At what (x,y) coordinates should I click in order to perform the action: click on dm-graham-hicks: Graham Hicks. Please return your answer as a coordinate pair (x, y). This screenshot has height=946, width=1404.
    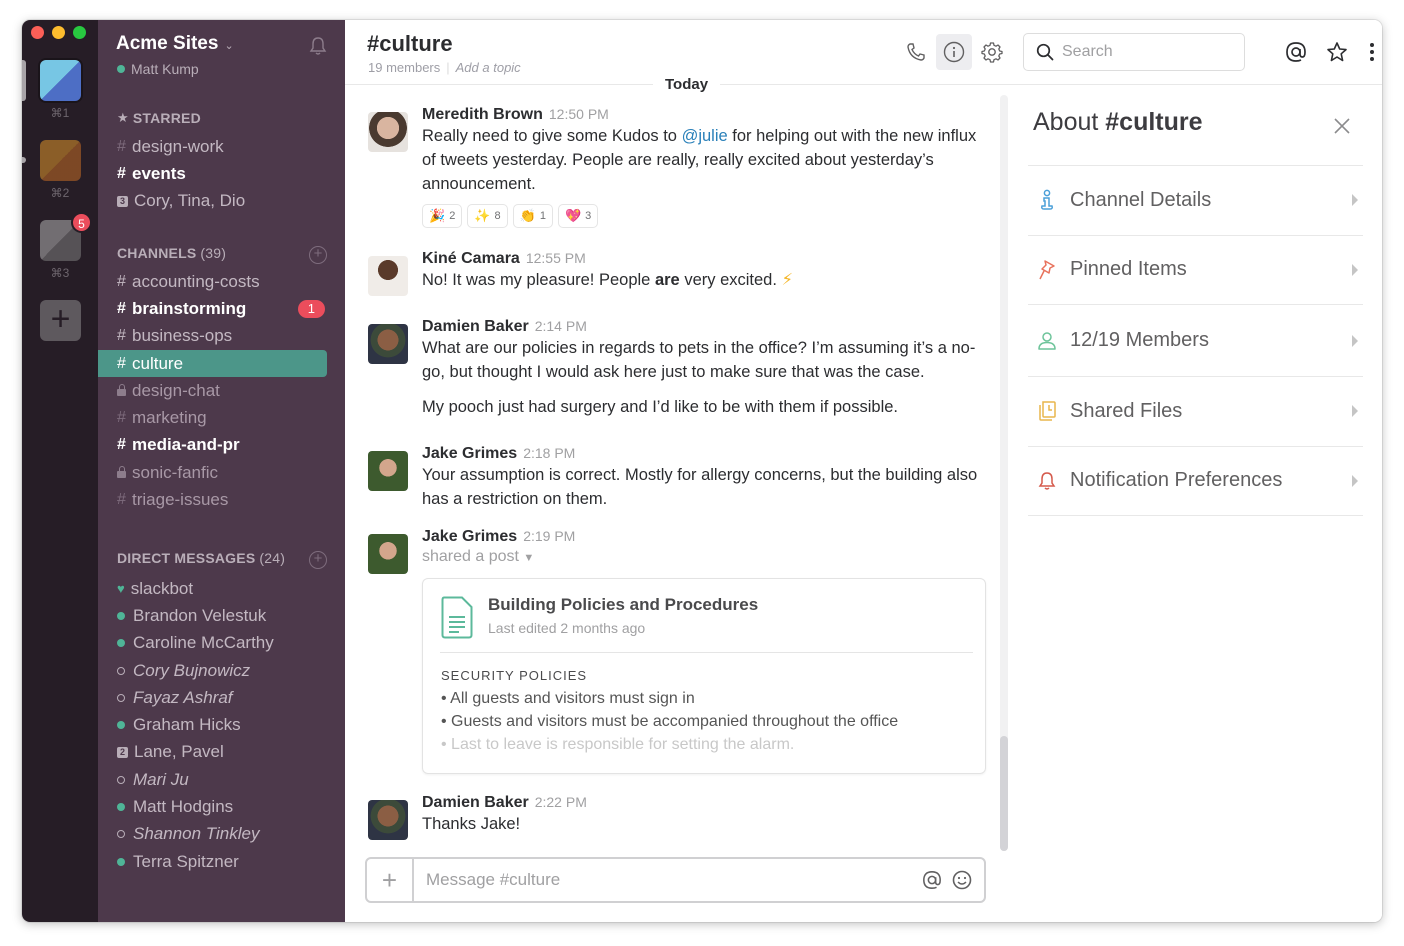
    Looking at the image, I should click on (221, 724).